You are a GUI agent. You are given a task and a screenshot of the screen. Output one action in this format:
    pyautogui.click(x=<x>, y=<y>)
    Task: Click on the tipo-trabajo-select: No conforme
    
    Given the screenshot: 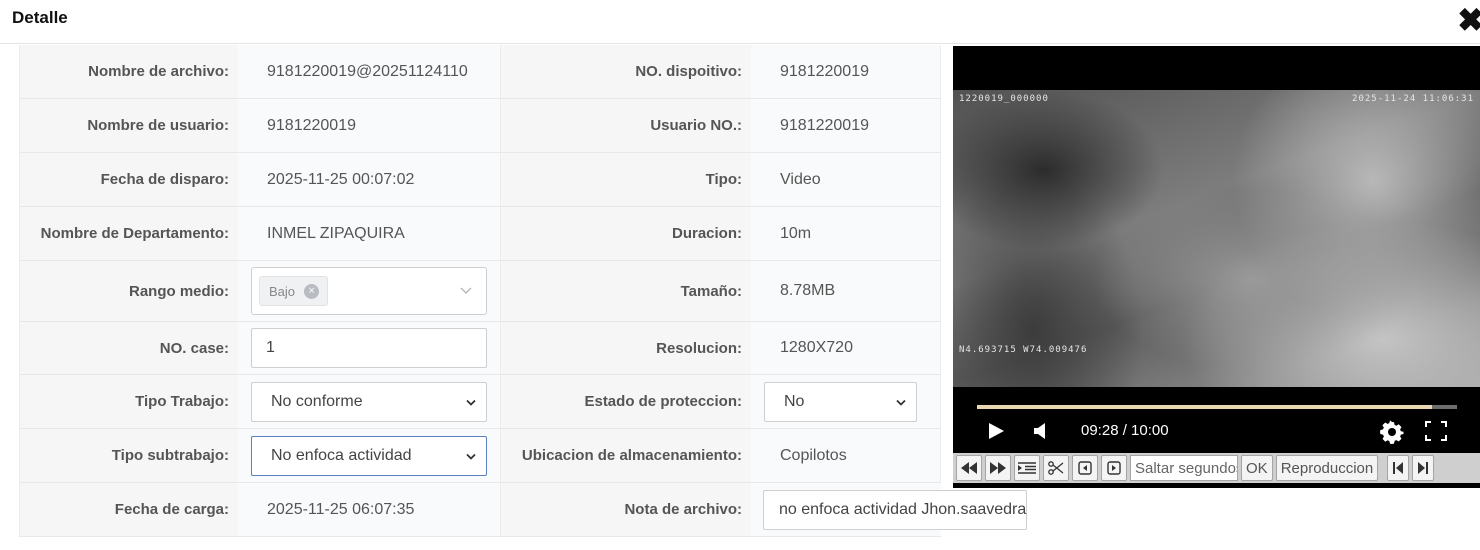 What is the action you would take?
    pyautogui.click(x=369, y=401)
    